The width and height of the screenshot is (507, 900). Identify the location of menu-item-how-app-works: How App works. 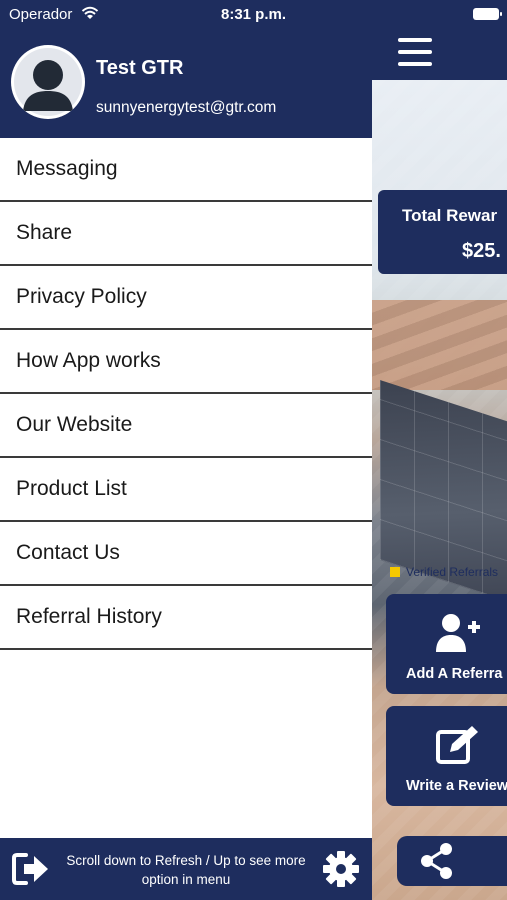
(186, 362).